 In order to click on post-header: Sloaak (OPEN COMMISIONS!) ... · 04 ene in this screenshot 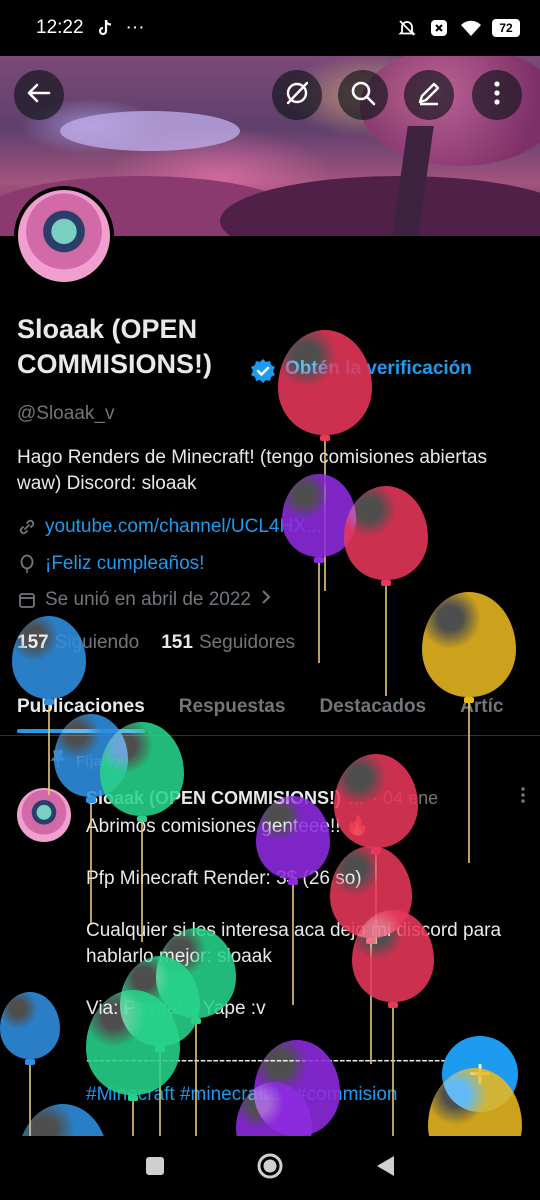, I will do `click(306, 798)`.